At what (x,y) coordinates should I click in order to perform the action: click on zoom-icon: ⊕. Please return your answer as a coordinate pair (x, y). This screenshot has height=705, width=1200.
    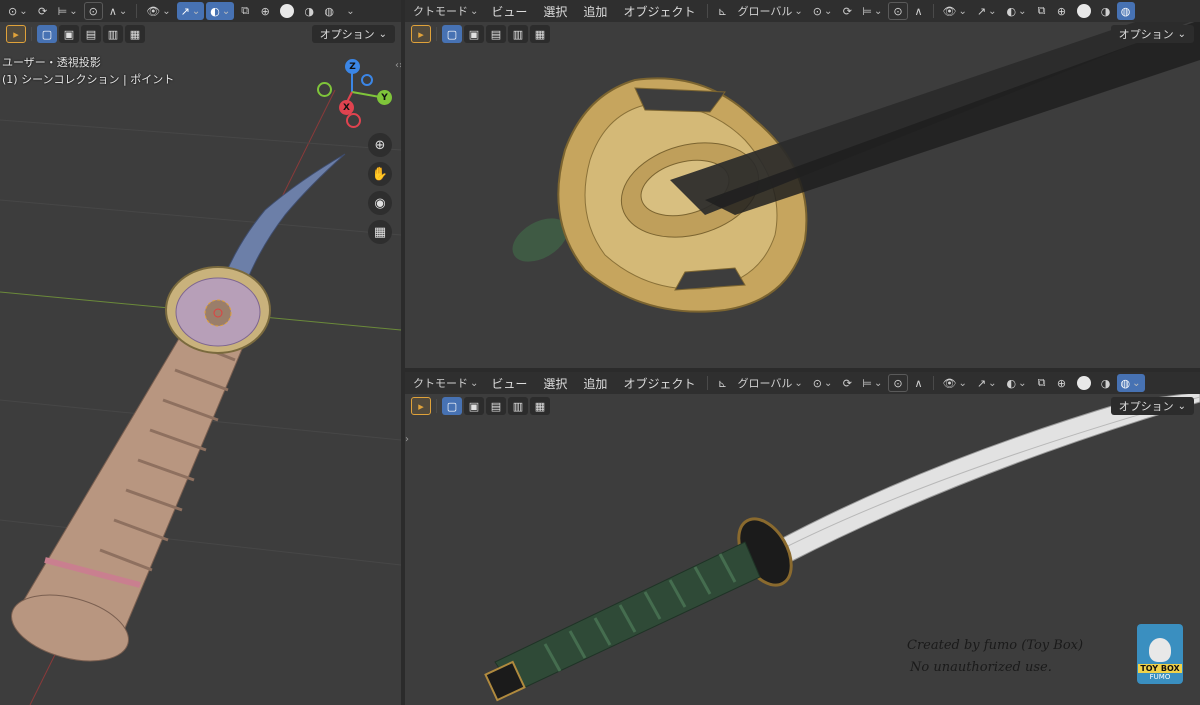
    Looking at the image, I should click on (380, 145).